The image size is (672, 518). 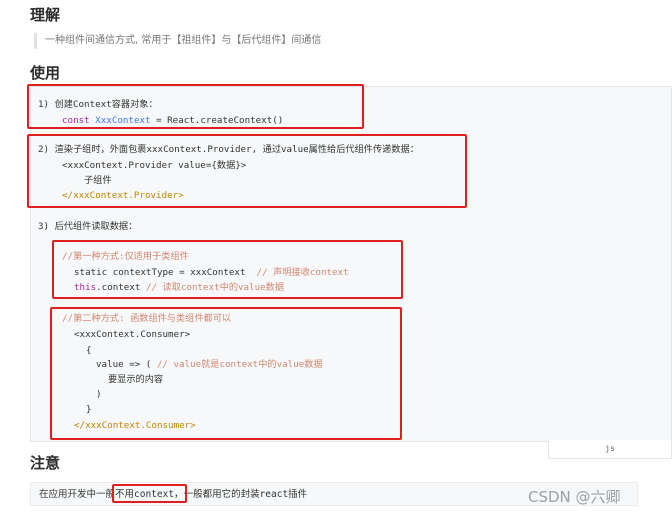 I want to click on value-line: value => ( // value就是context中的value数据, so click(x=209, y=365).